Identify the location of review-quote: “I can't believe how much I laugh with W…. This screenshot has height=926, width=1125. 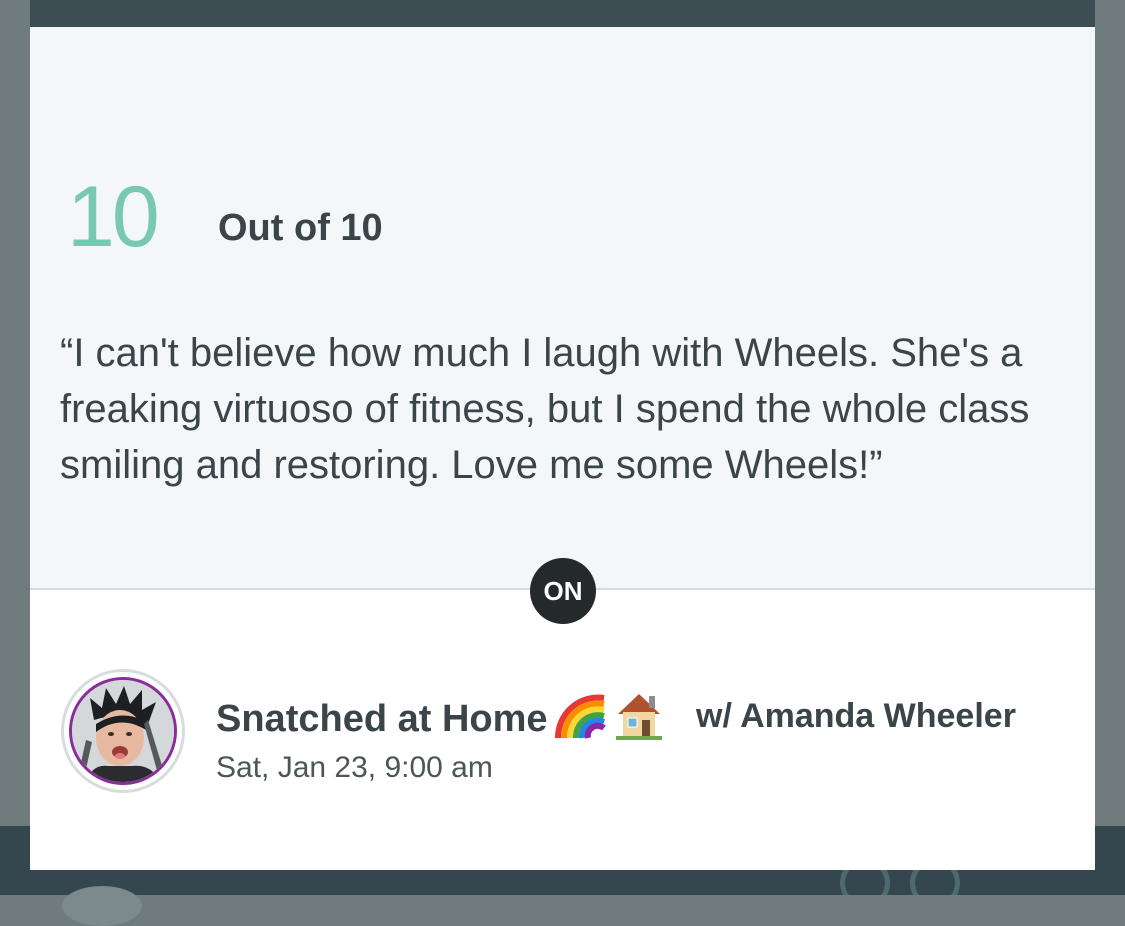
(545, 409).